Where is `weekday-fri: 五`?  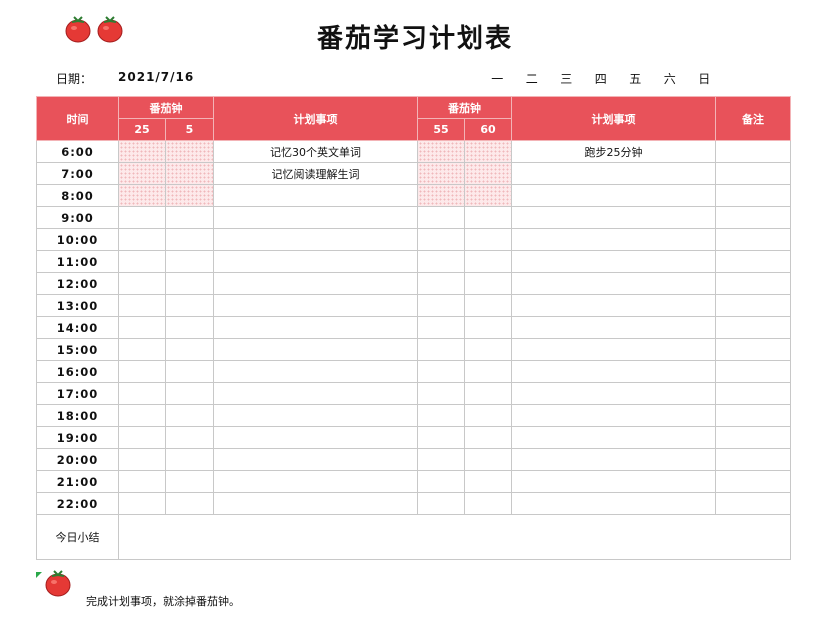
weekday-fri: 五 is located at coordinates (635, 78).